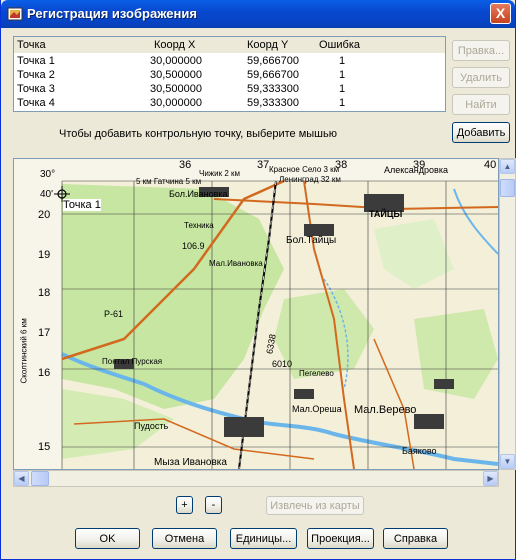 This screenshot has height=560, width=516. What do you see at coordinates (213, 505) in the screenshot?
I see `zoom-out-button: -` at bounding box center [213, 505].